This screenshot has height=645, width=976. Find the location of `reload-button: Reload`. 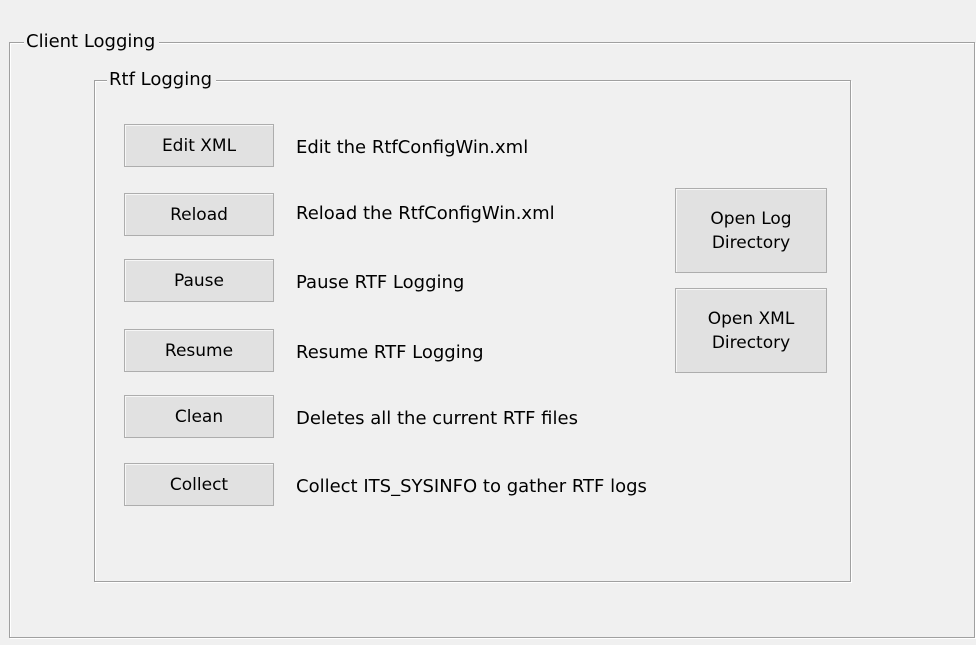

reload-button: Reload is located at coordinates (199, 214).